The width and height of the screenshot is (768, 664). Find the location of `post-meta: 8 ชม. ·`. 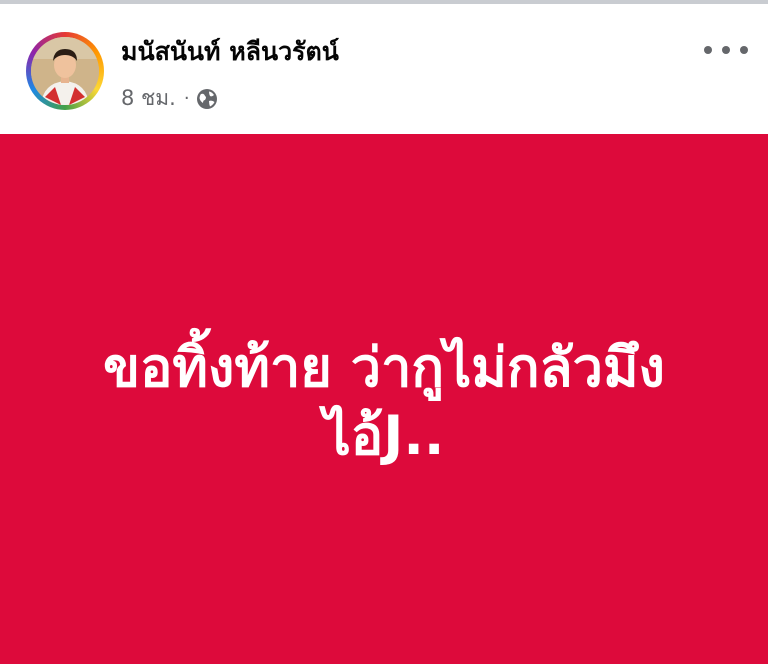

post-meta: 8 ชม. · is located at coordinates (169, 98).